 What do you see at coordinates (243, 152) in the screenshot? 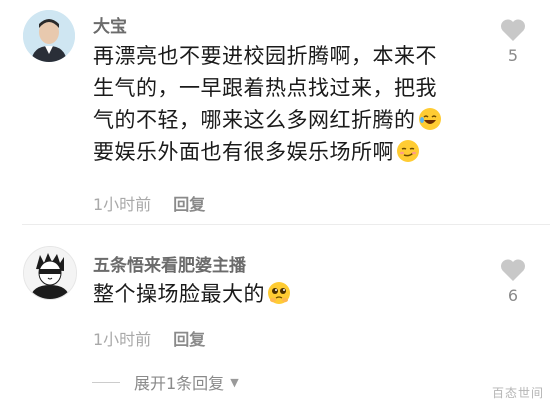
I see `comment-line-text: 要娱乐外面也有很多娱乐场所啊` at bounding box center [243, 152].